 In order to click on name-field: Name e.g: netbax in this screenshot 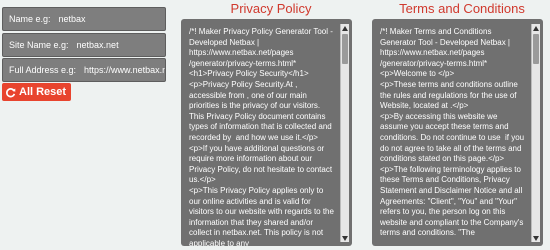, I will do `click(84, 19)`.